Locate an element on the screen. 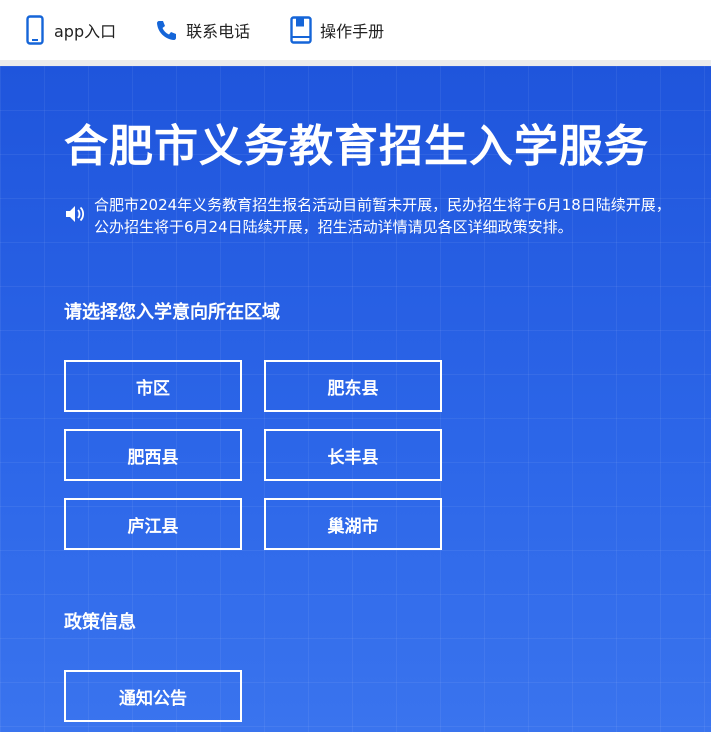 Image resolution: width=711 pixels, height=732 pixels. notice-announcement-button: 通知公告 is located at coordinates (153, 696).